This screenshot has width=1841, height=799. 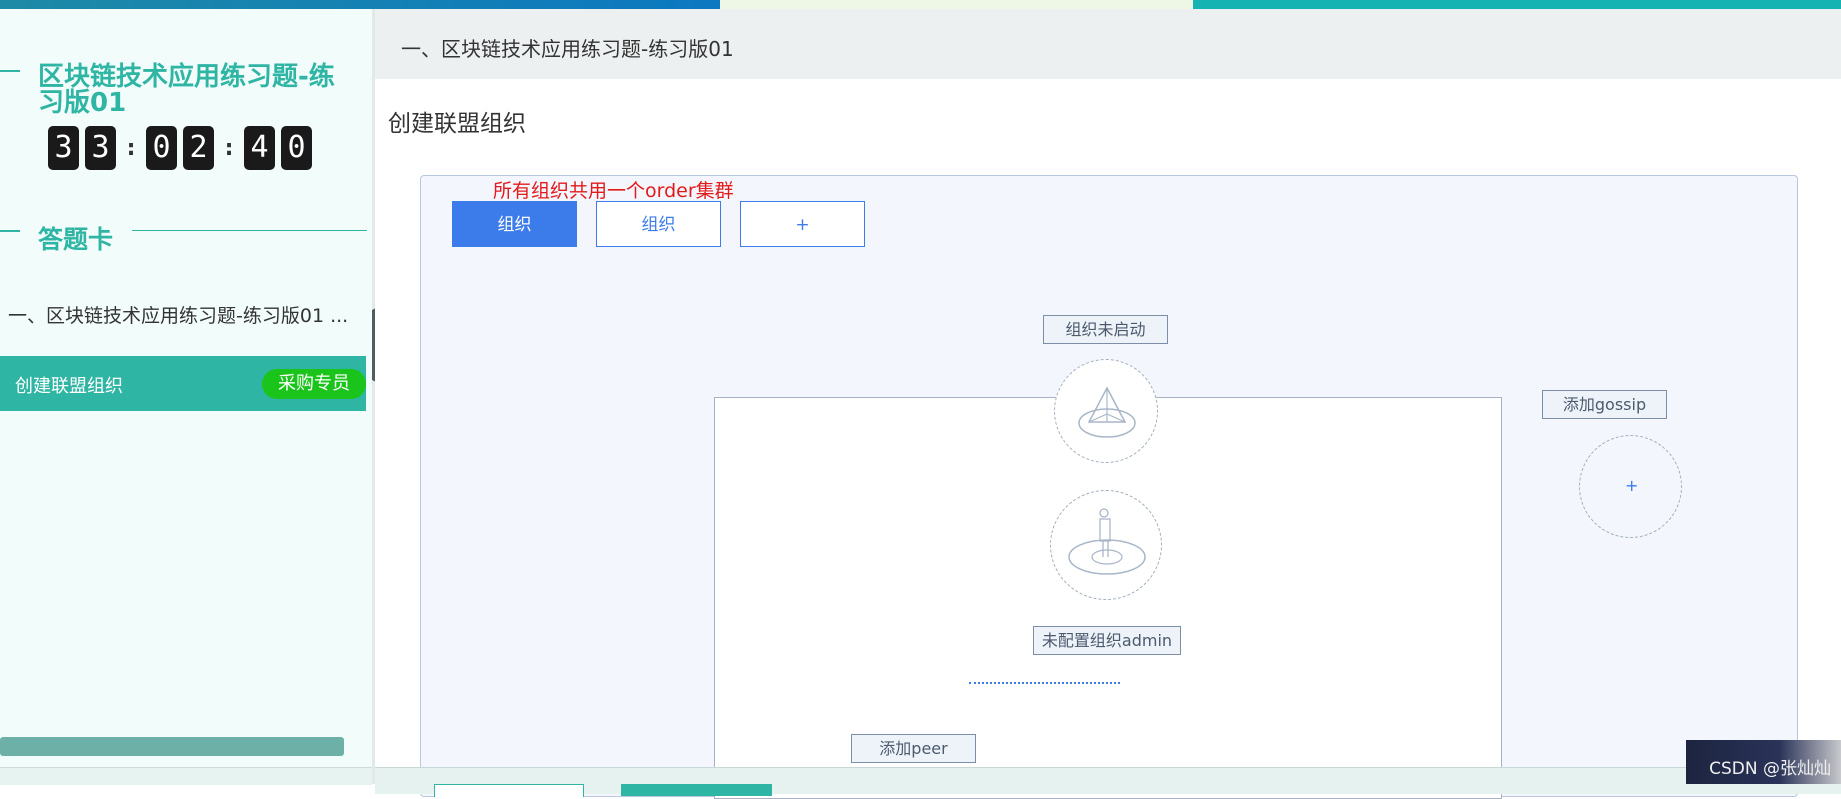 What do you see at coordinates (69, 386) in the screenshot?
I see `sidebar-item-label: 创建联盟组织` at bounding box center [69, 386].